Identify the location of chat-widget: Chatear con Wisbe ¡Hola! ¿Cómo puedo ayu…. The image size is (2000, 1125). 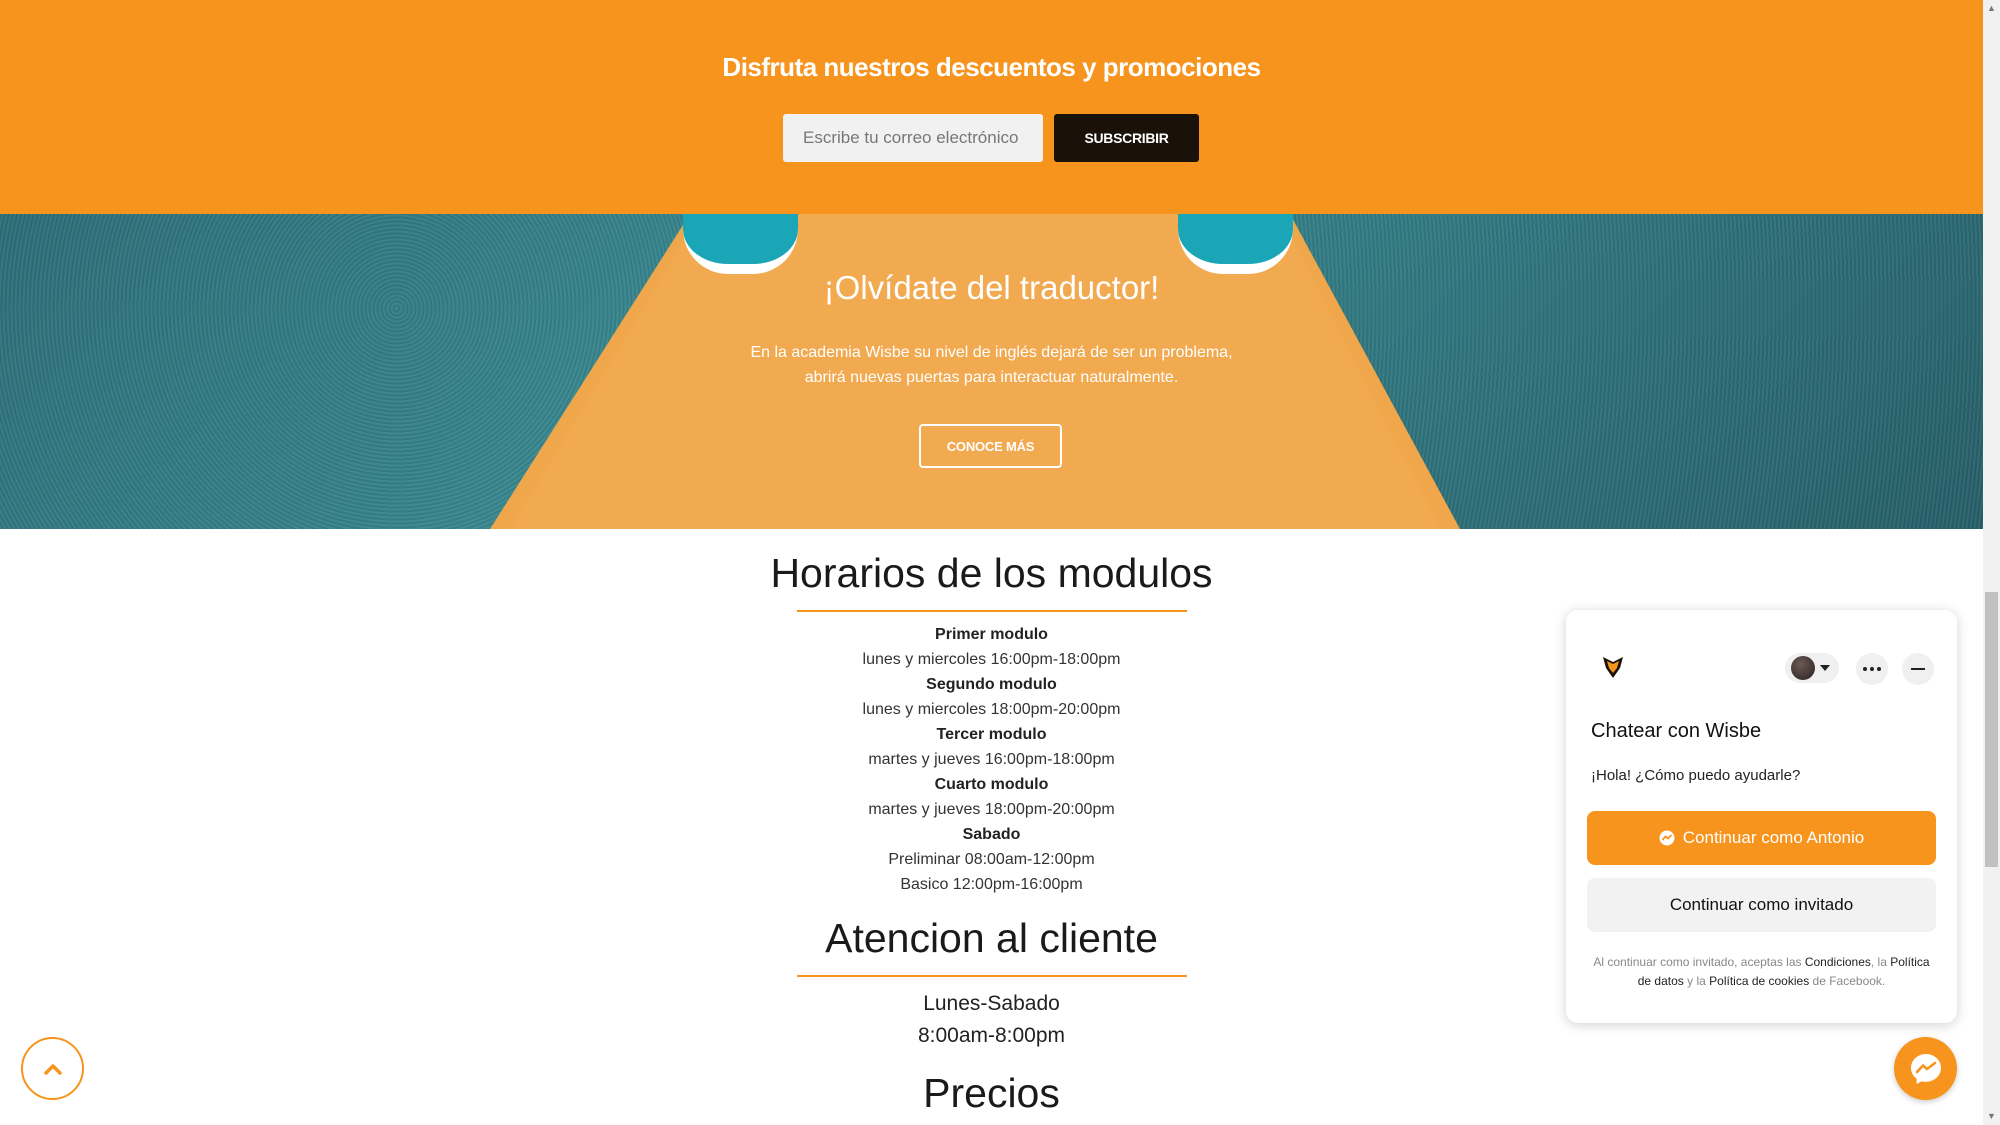
(1761, 816).